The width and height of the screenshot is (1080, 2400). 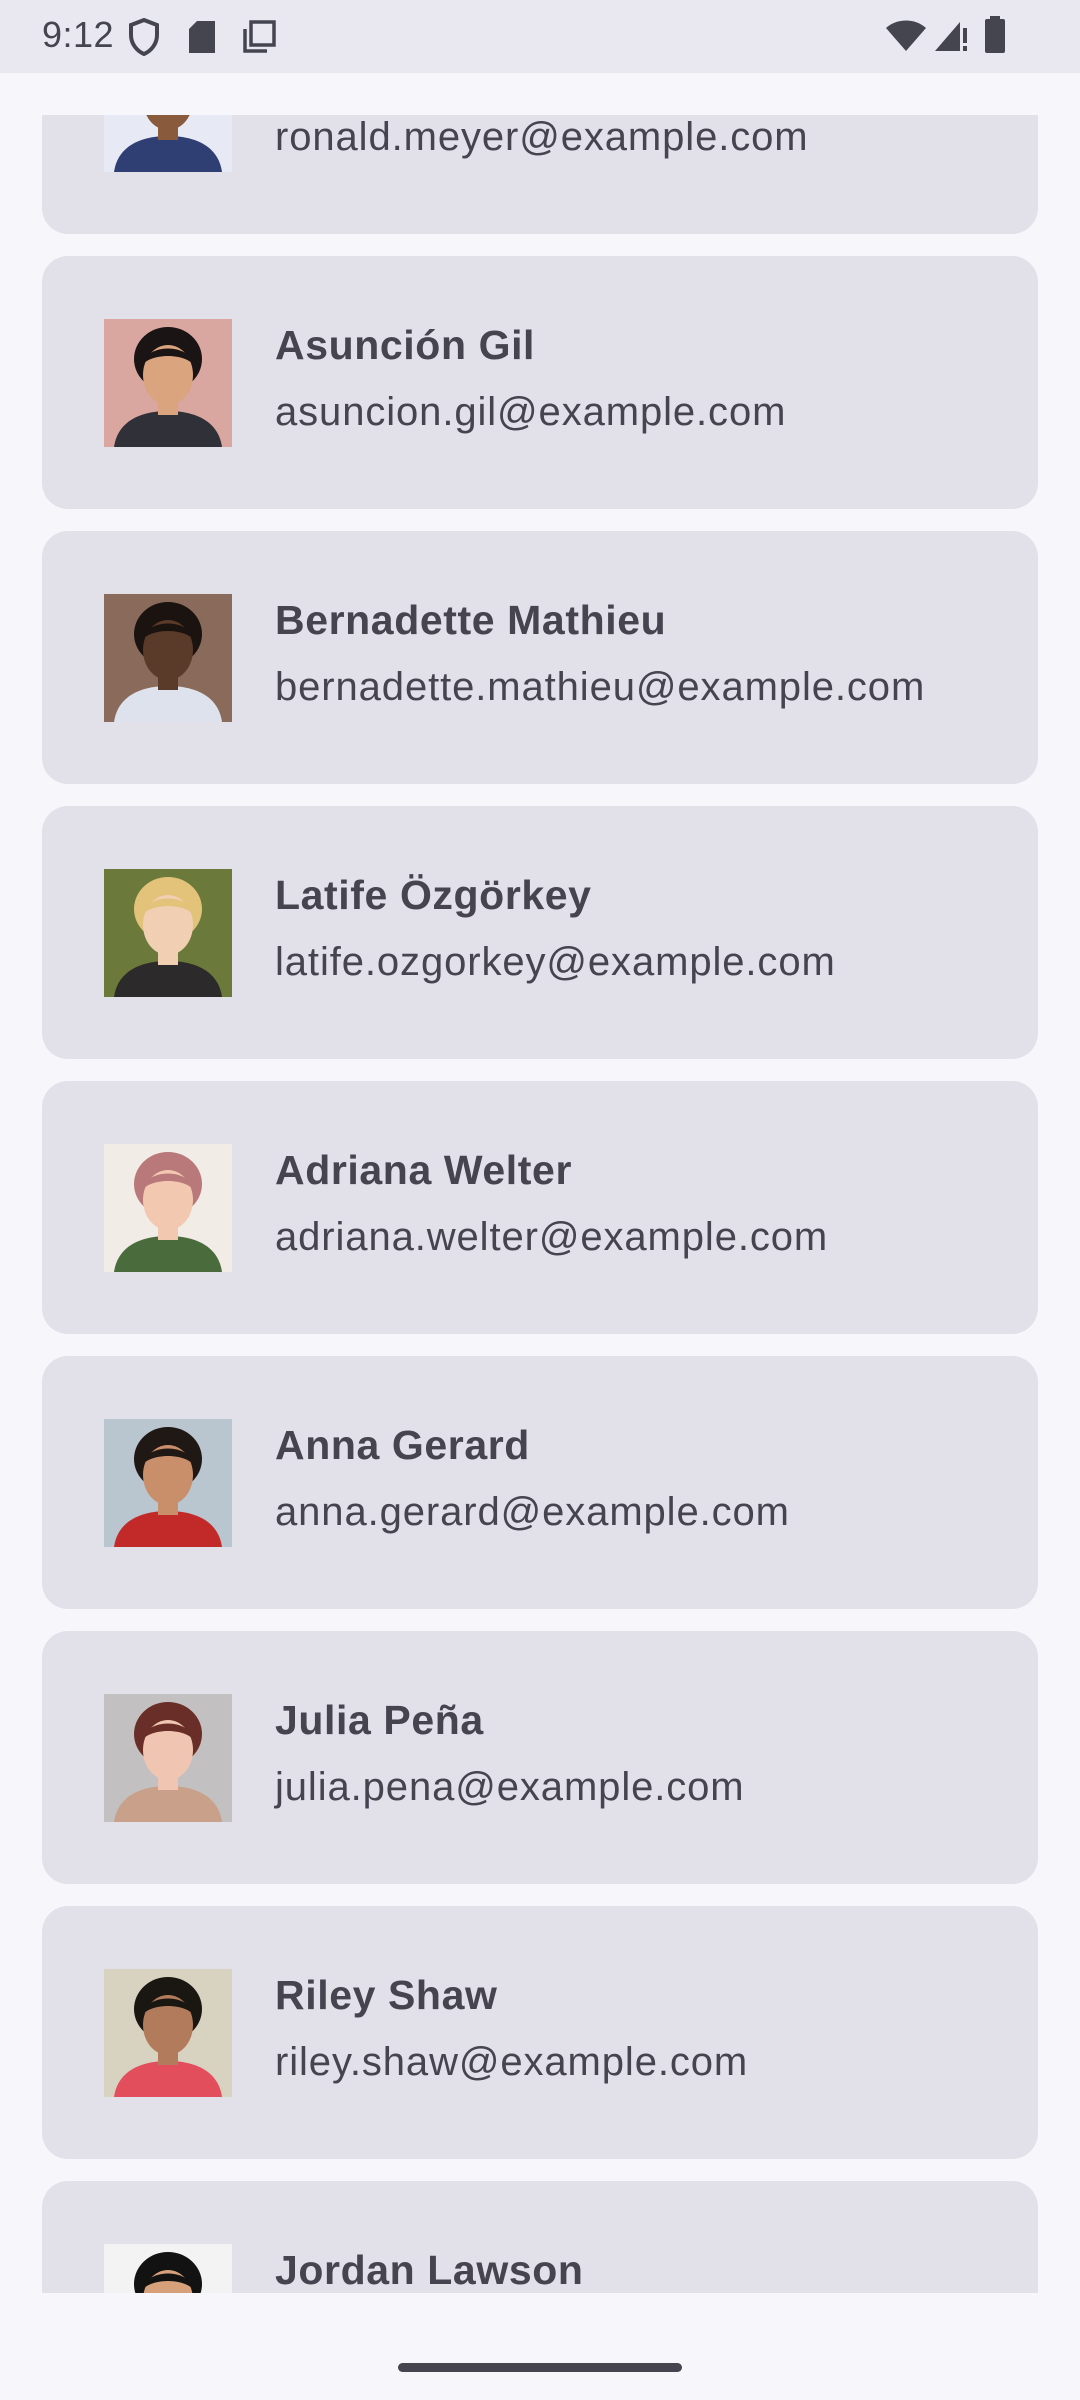 I want to click on contact-email: anna.gerard@example.com, so click(x=532, y=1512).